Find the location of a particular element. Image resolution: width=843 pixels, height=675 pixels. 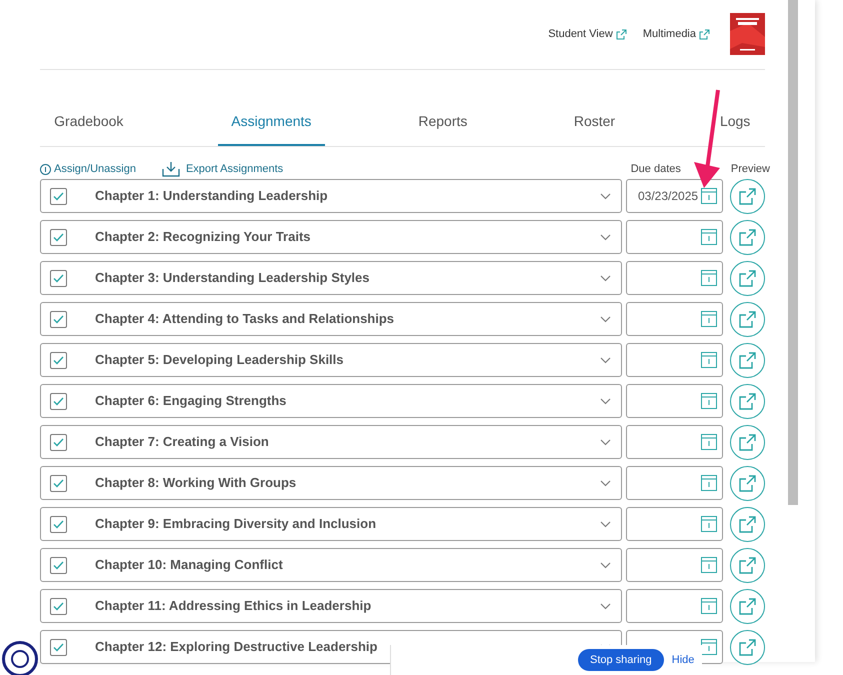

assignment-title: Chapter 5: Developing Leadership Skills is located at coordinates (219, 360).